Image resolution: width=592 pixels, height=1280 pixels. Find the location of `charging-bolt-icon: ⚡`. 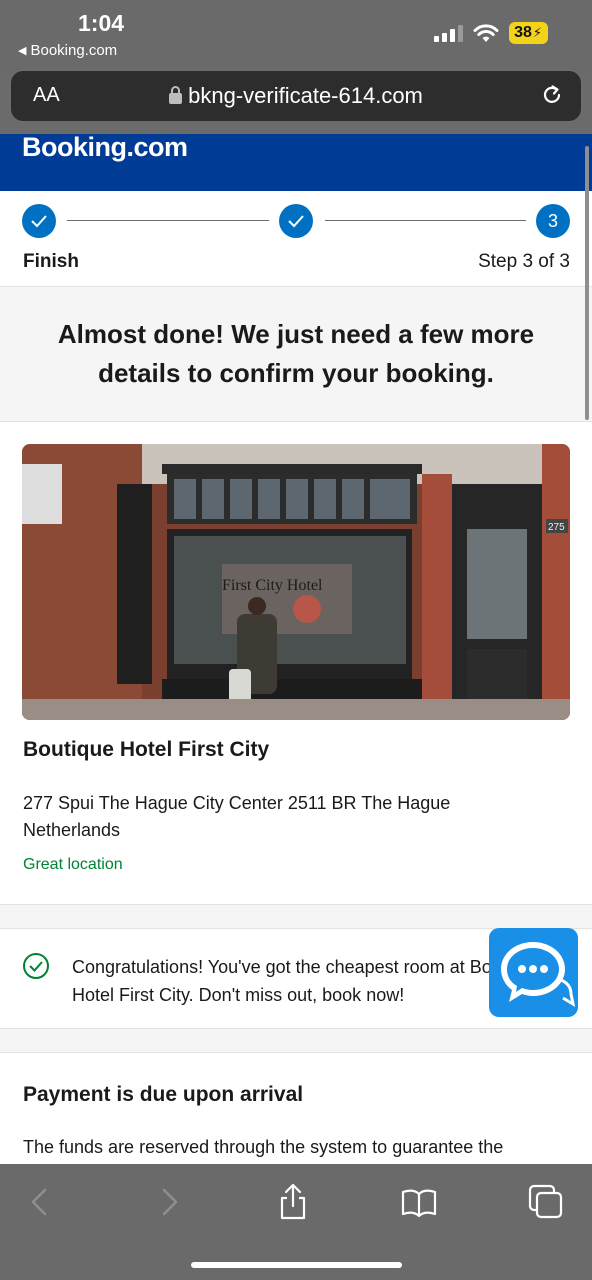

charging-bolt-icon: ⚡ is located at coordinates (537, 32).